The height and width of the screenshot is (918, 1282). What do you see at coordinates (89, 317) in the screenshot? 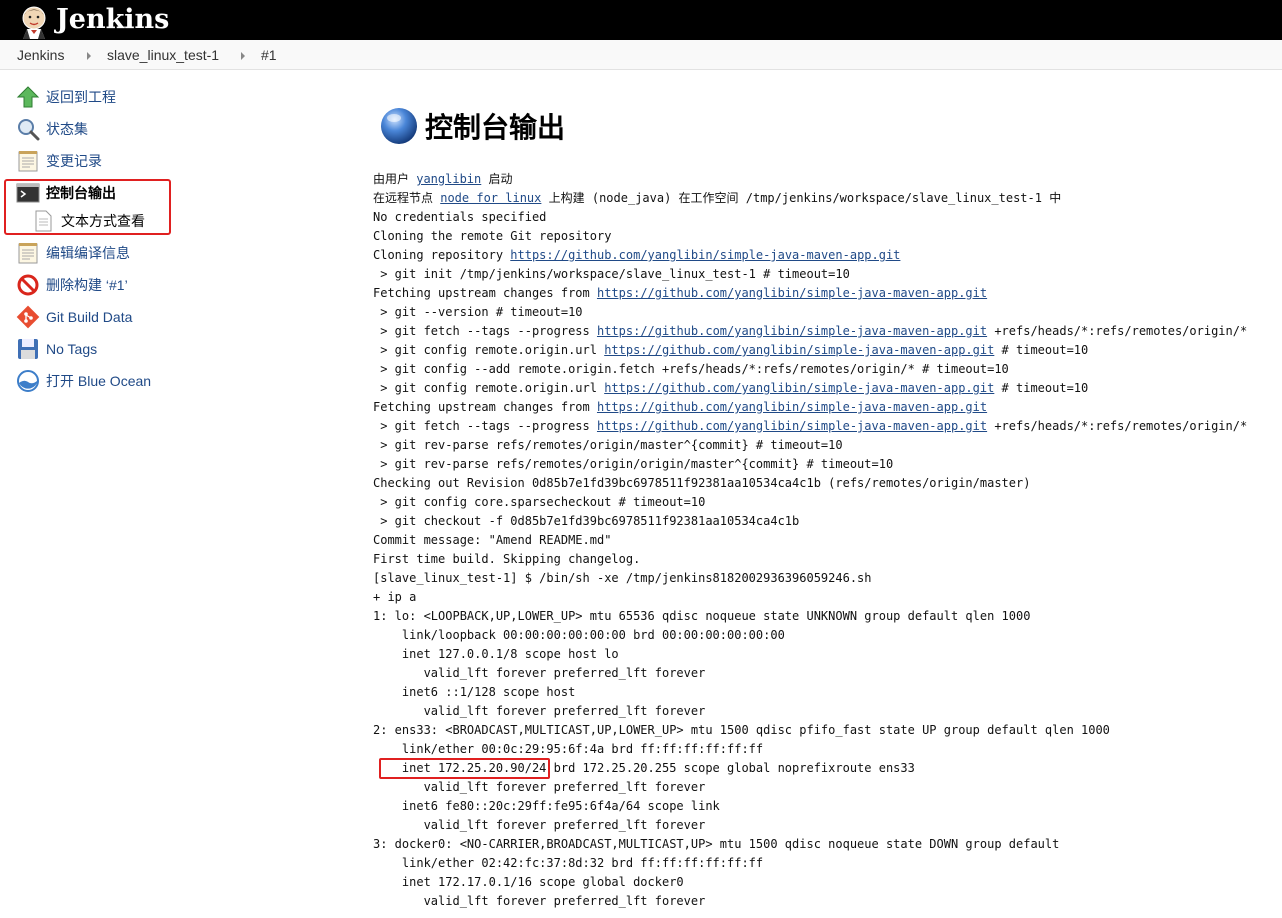
I see `sidebar-item-label: Git Build Data` at bounding box center [89, 317].